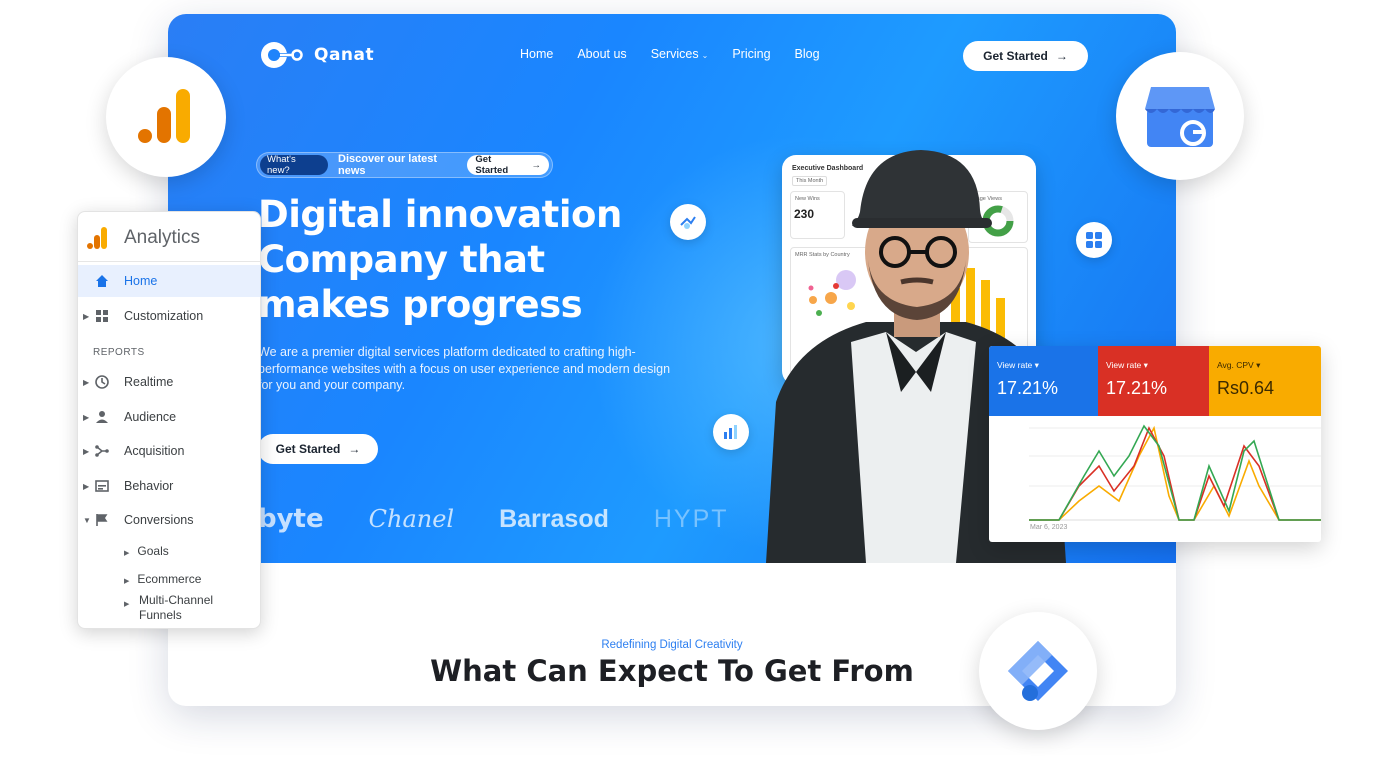  I want to click on sidebar-subitem-label: Ecommerce, so click(169, 579).